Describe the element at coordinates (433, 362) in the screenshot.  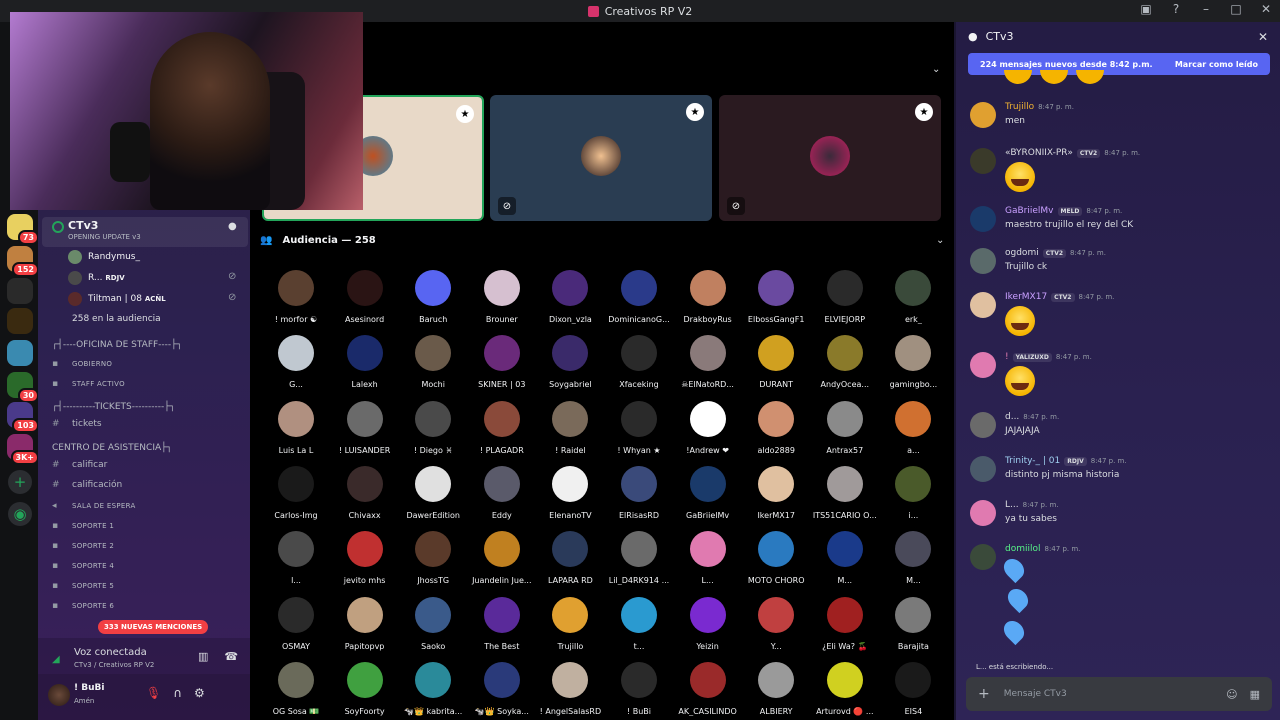
I see `audience-member: Mochi` at that location.